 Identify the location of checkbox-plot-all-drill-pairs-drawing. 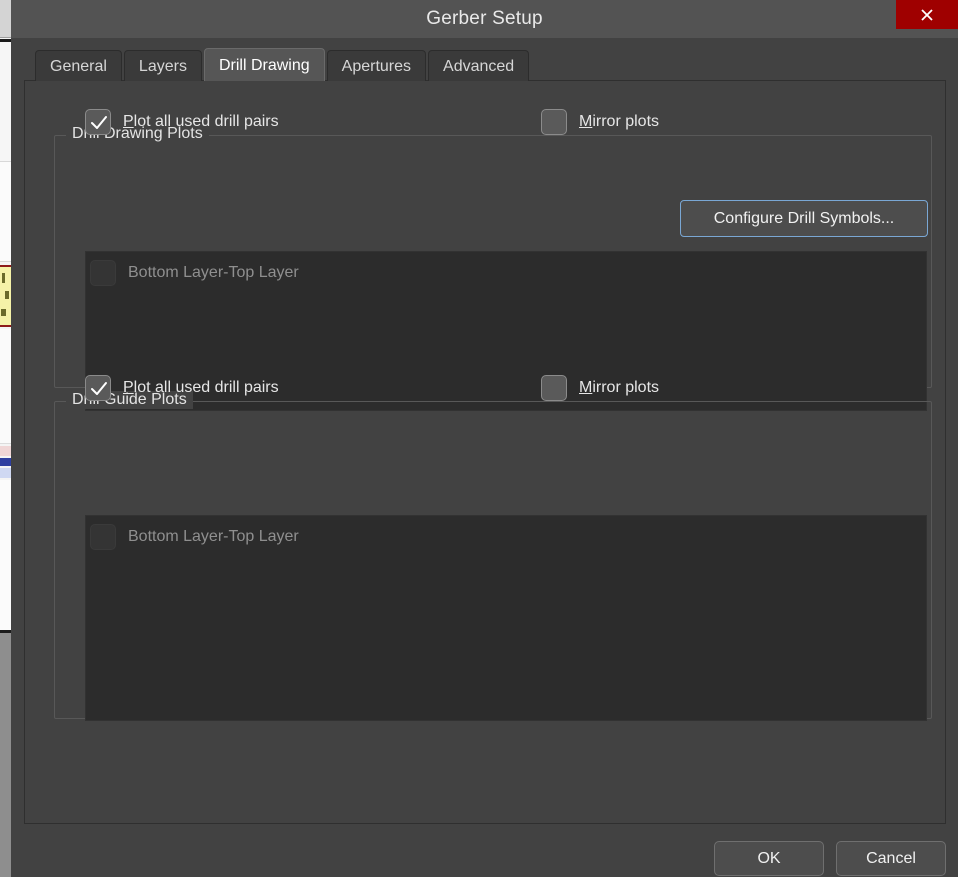
(98, 122).